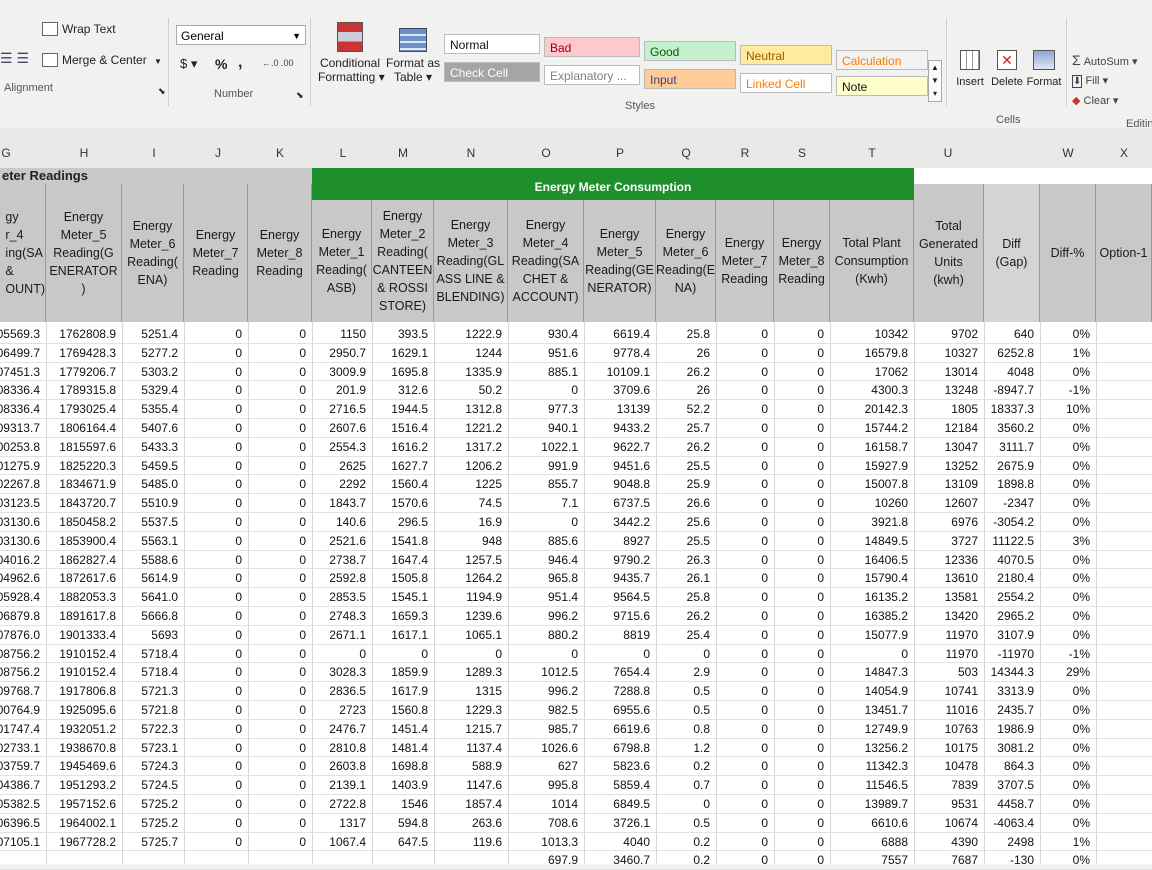  What do you see at coordinates (1012, 409) in the screenshot?
I see `cell-v-4: 18337.3` at bounding box center [1012, 409].